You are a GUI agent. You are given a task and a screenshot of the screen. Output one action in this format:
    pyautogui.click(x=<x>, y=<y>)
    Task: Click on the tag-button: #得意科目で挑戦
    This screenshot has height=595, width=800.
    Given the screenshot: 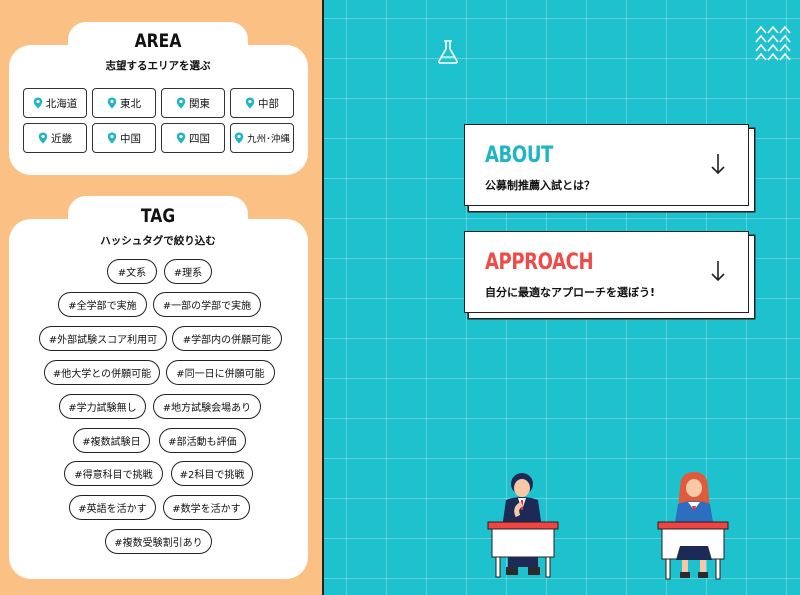 What is the action you would take?
    pyautogui.click(x=113, y=473)
    